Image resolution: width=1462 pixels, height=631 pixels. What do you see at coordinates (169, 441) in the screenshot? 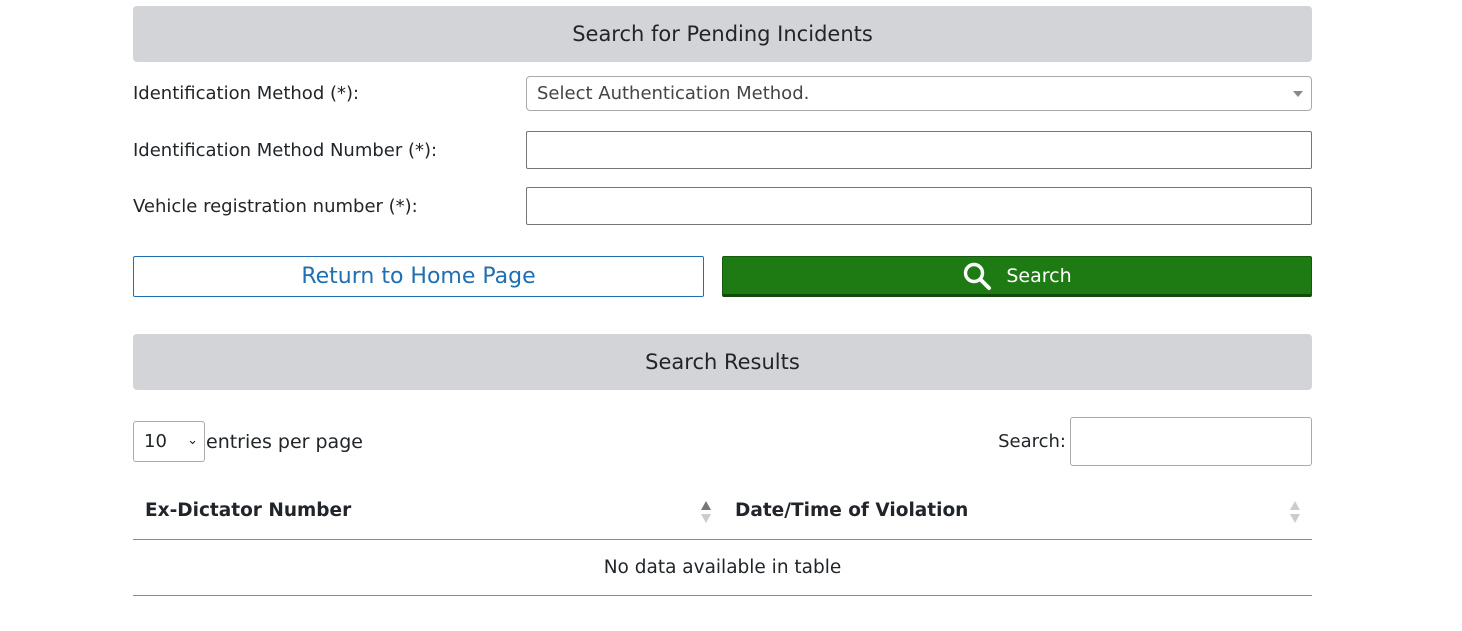
I see `page-length-select: 10 ⌄` at bounding box center [169, 441].